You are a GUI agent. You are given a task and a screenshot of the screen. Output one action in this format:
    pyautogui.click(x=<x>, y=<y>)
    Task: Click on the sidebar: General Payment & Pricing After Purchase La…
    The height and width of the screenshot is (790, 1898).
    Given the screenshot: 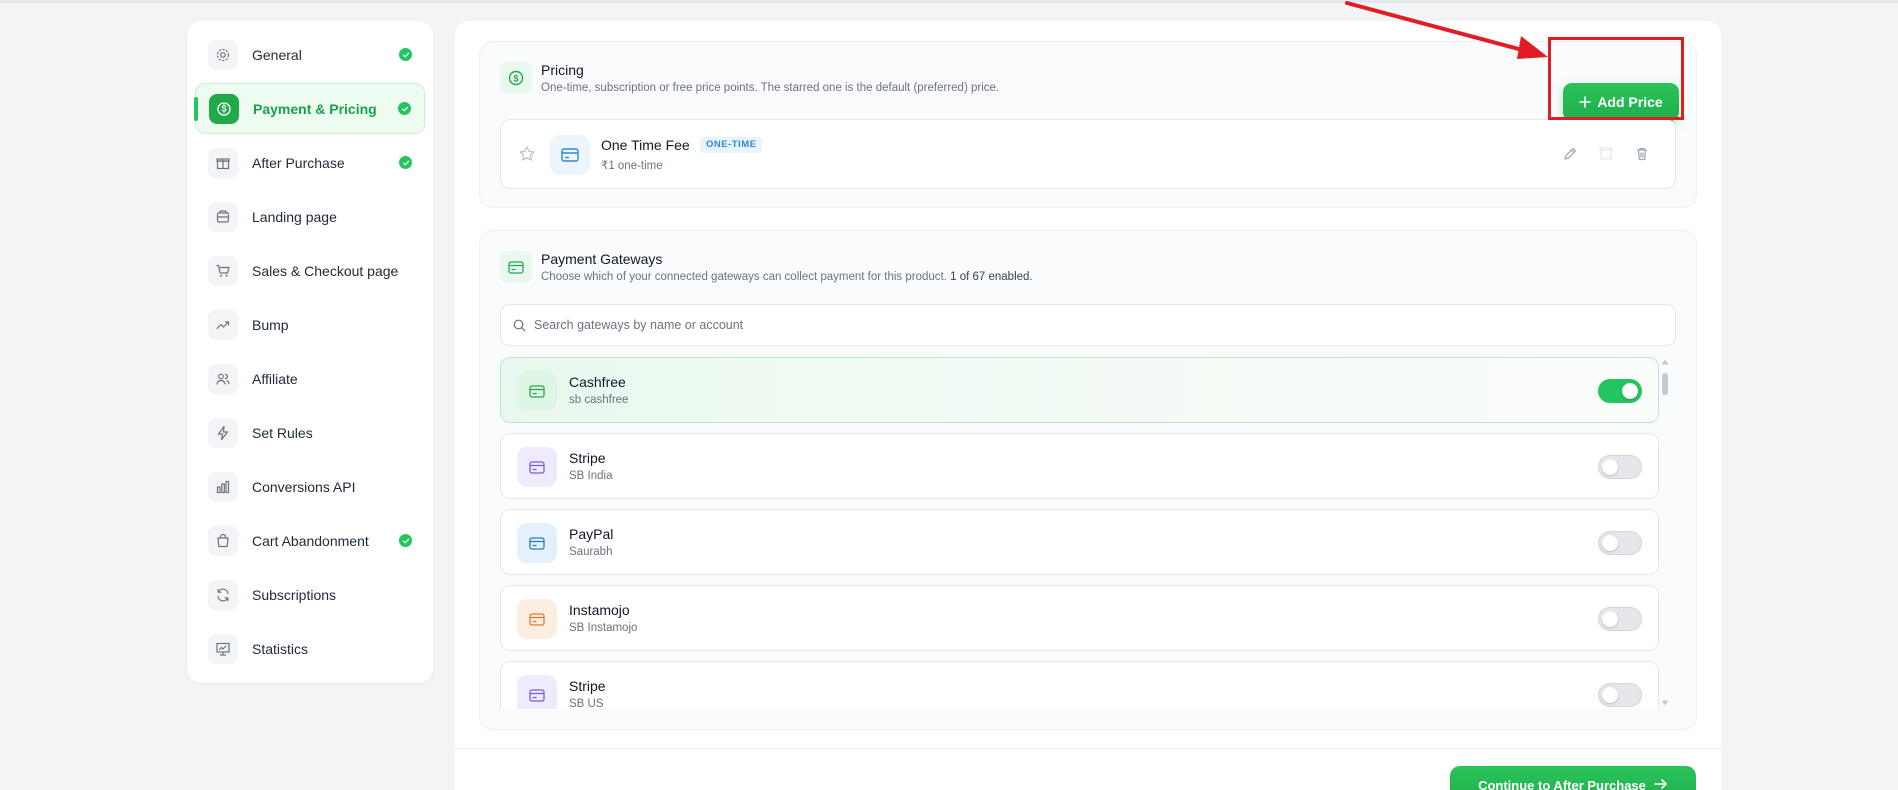 What is the action you would take?
    pyautogui.click(x=310, y=352)
    